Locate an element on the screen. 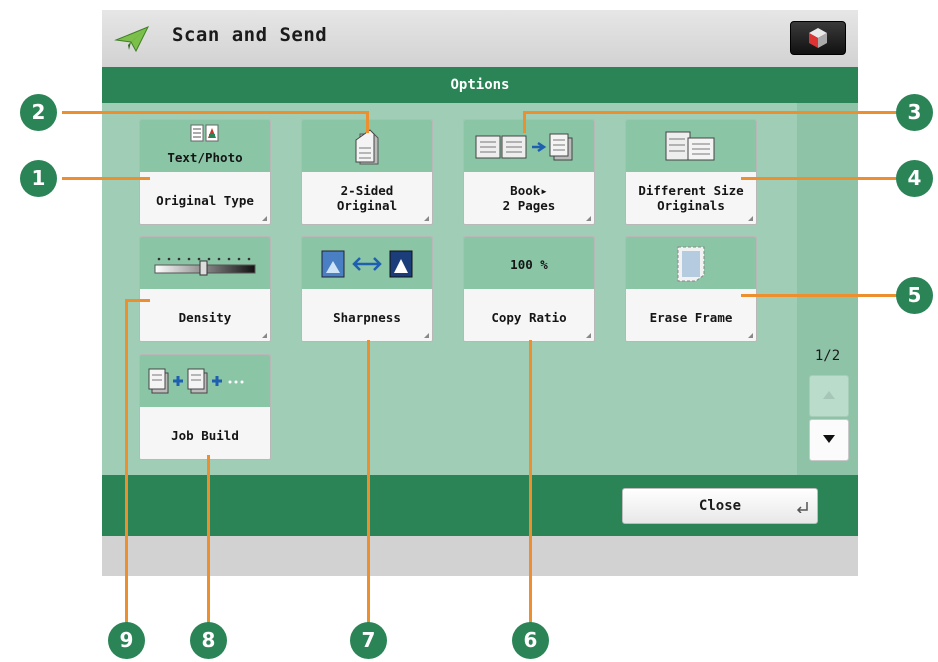  close-label: Close is located at coordinates (720, 506).